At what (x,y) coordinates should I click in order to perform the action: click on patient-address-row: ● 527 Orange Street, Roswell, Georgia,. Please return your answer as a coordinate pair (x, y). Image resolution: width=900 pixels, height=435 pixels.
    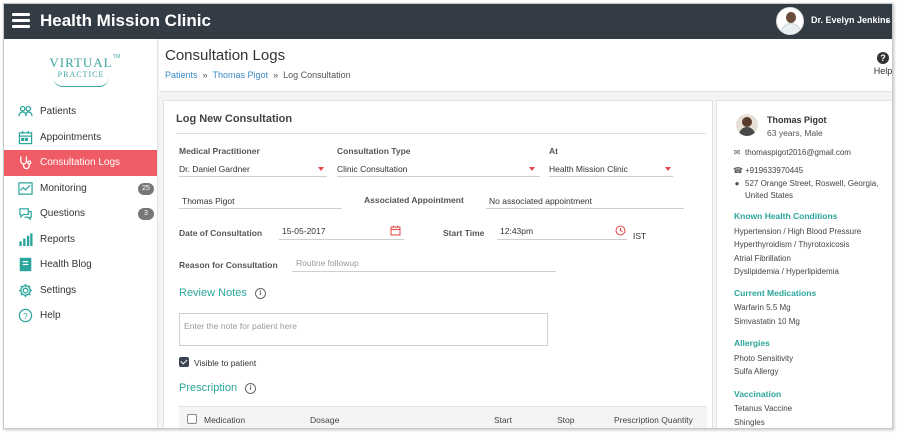
    Looking at the image, I should click on (806, 183).